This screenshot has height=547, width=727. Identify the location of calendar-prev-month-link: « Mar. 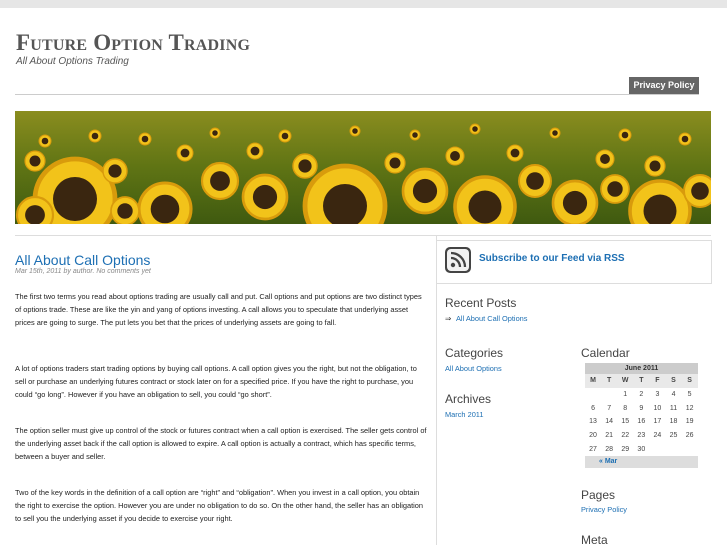
(641, 462).